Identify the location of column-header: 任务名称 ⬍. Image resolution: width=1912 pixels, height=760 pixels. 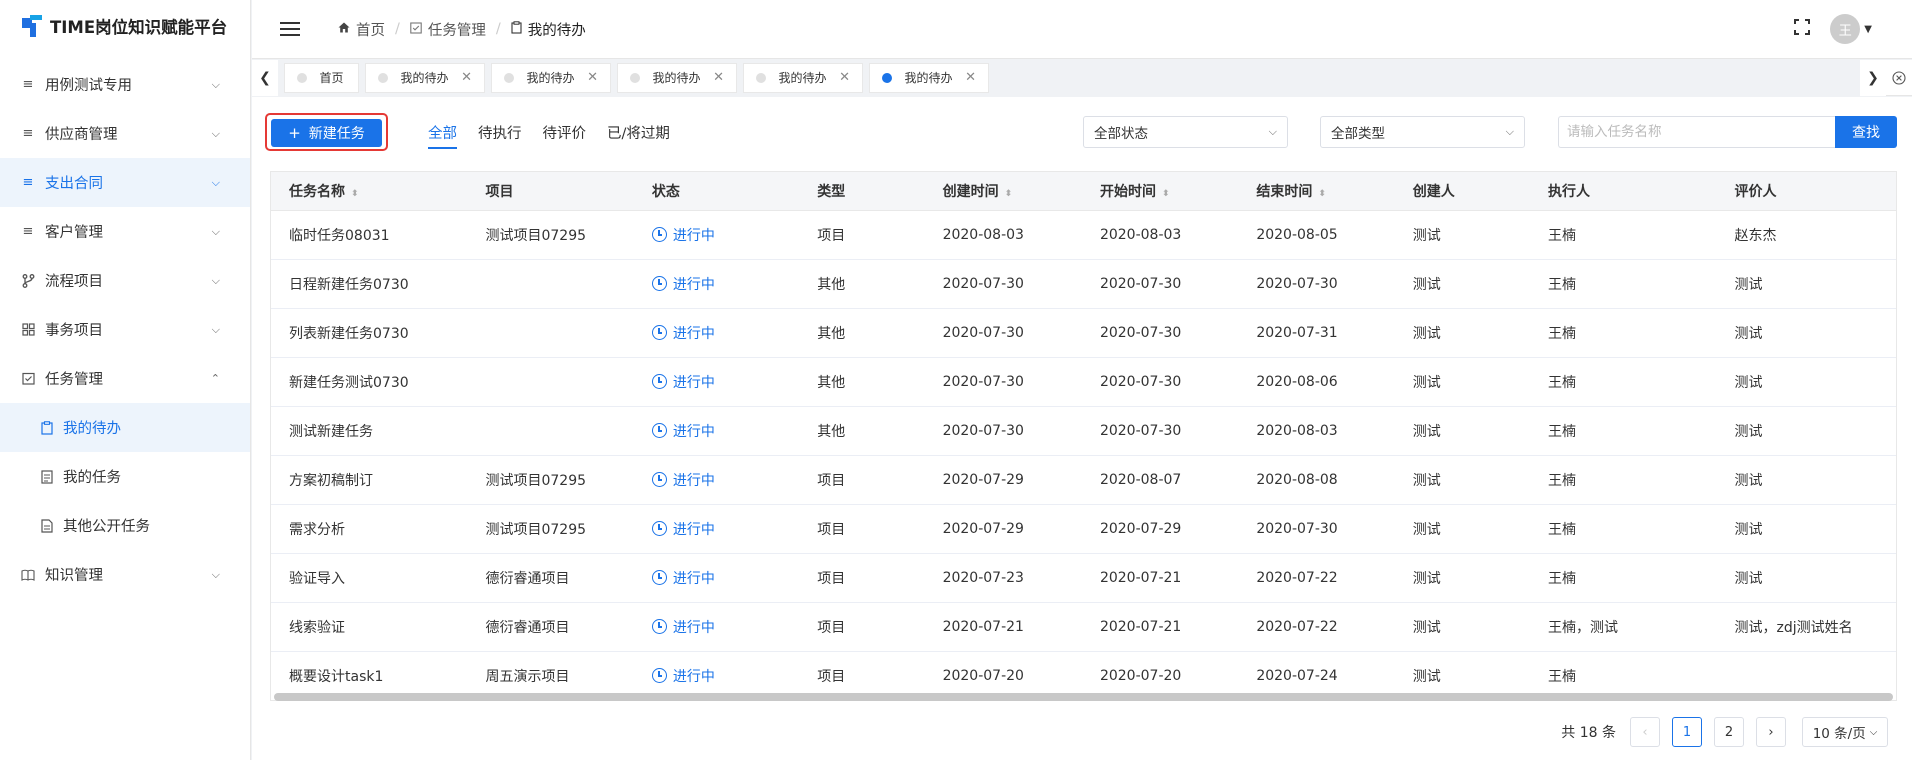
(369, 191).